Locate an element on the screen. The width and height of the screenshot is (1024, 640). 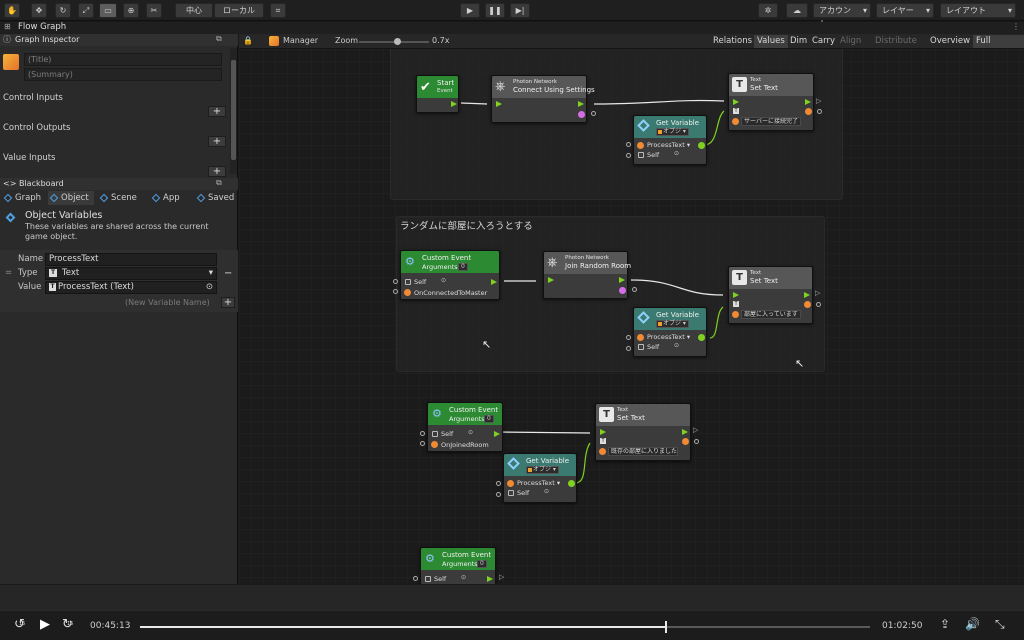
object-picker-icon: ⊙ is located at coordinates (209, 287).